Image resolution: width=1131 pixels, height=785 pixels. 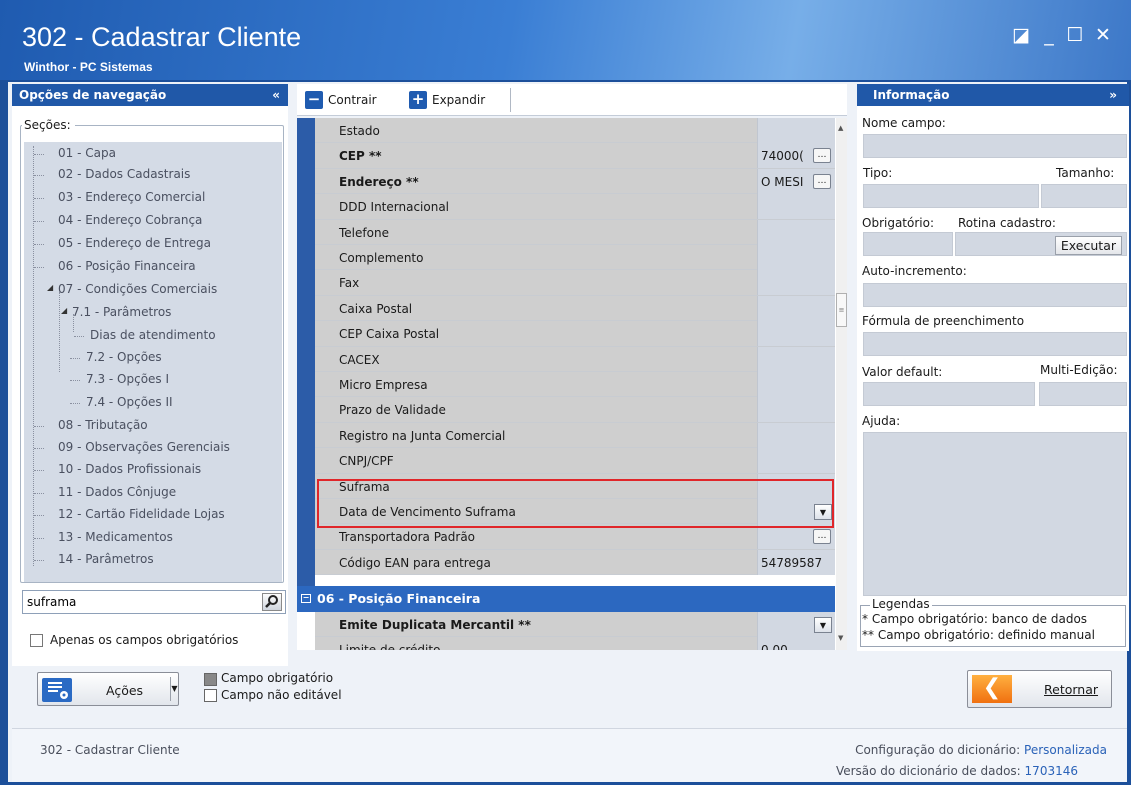 I want to click on grid-row: Código EAN para entrega 54789587, so click(x=575, y=562).